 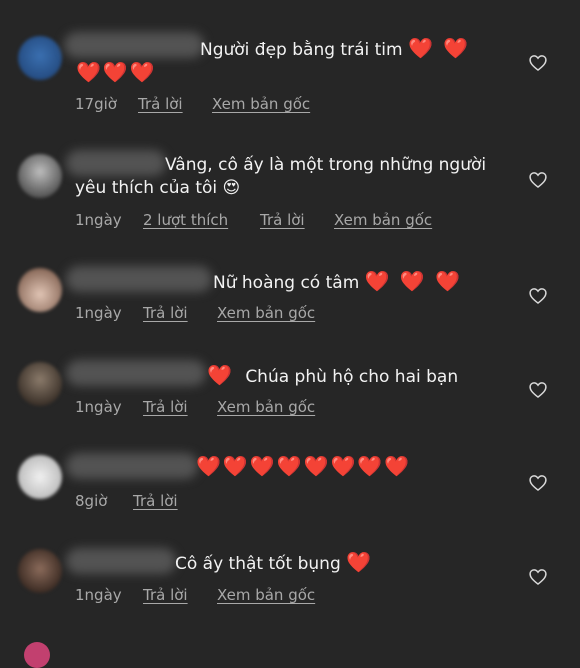 What do you see at coordinates (126, 501) in the screenshot?
I see `comment-meta: 8giờ Trả lời` at bounding box center [126, 501].